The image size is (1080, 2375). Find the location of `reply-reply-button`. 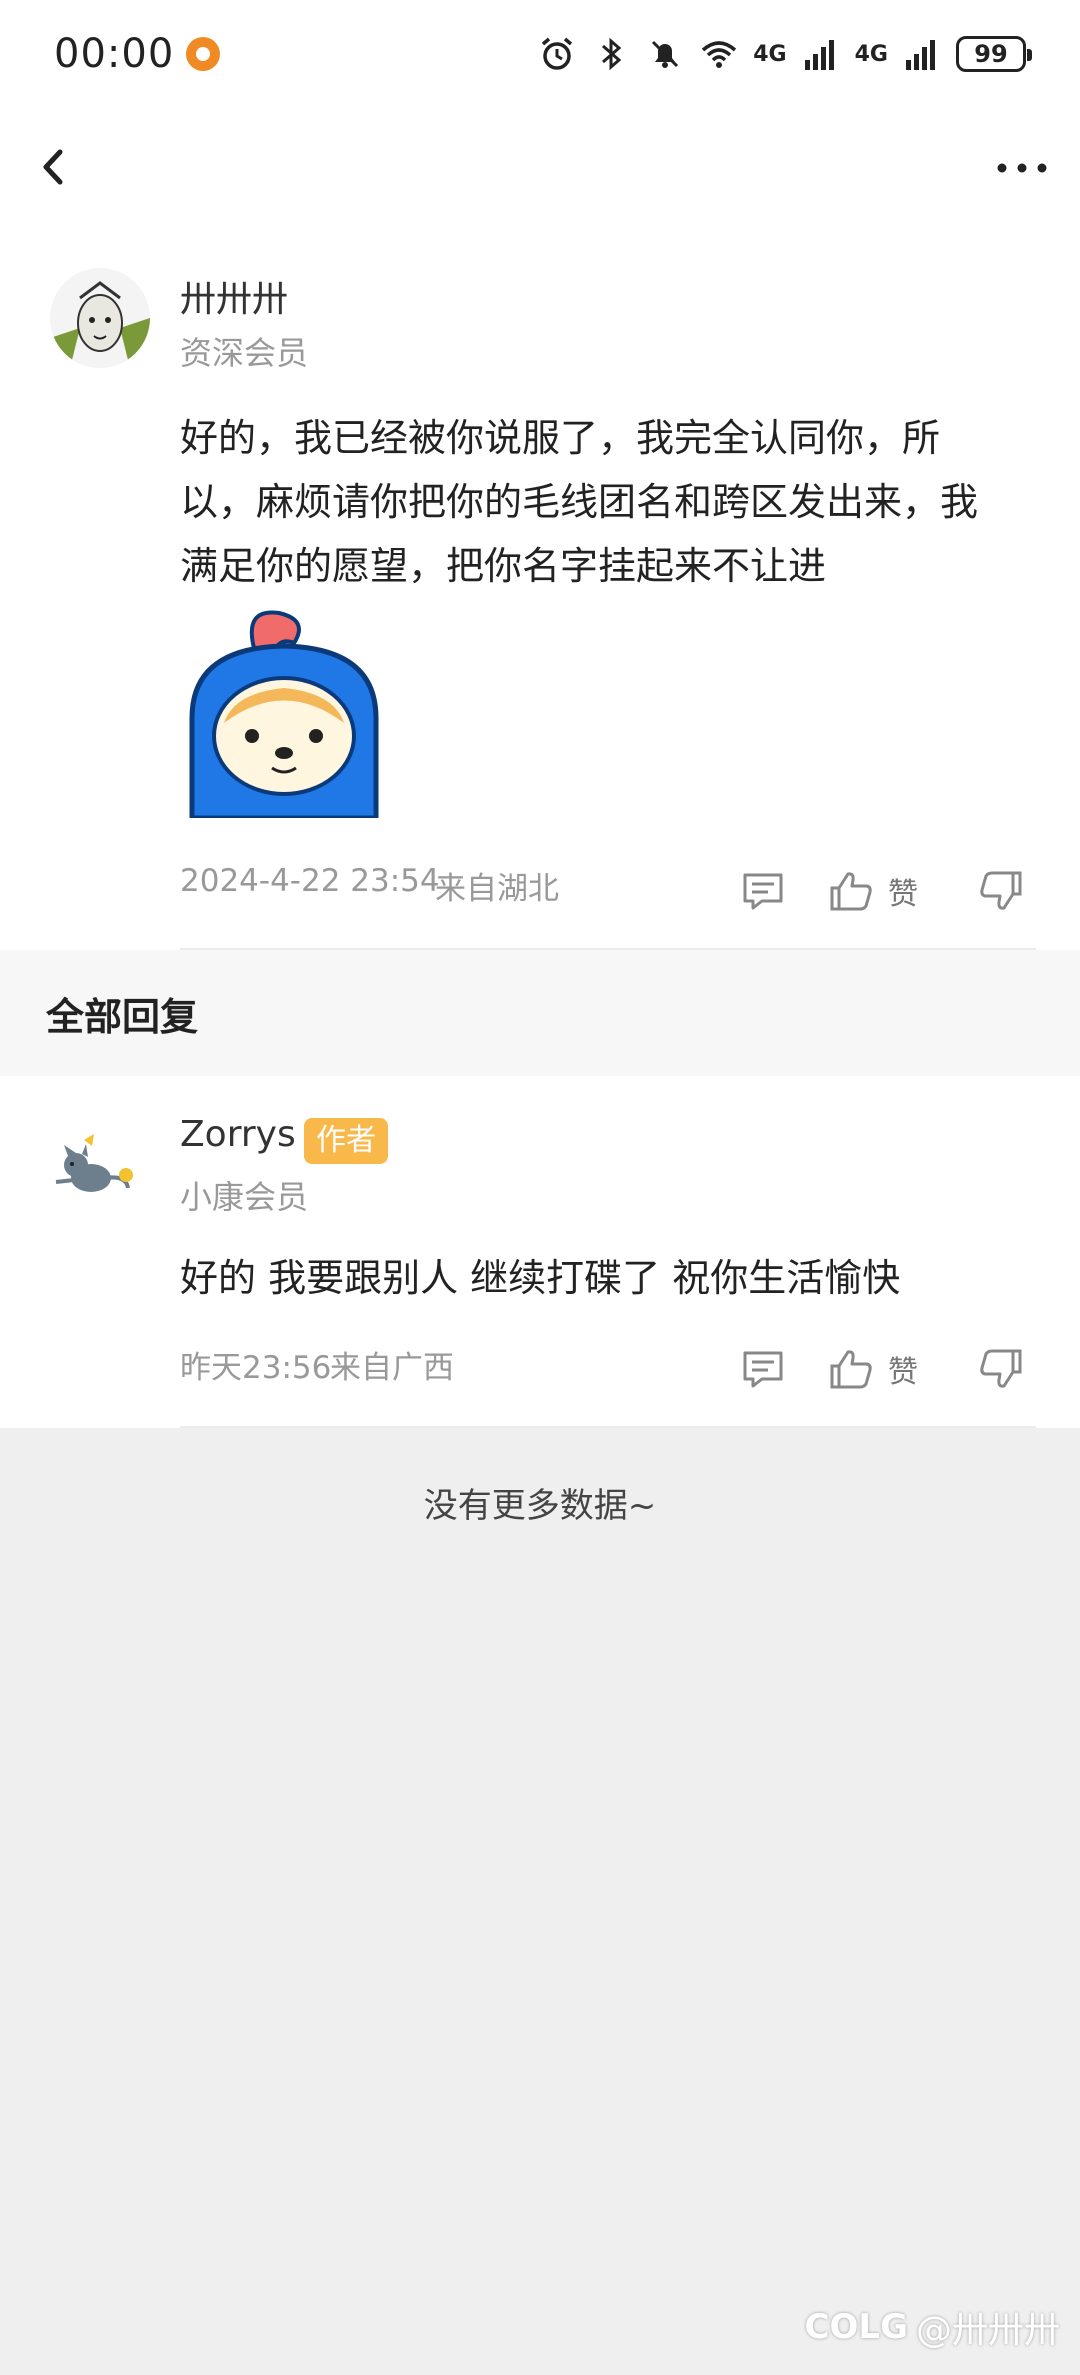

reply-reply-button is located at coordinates (763, 1369).